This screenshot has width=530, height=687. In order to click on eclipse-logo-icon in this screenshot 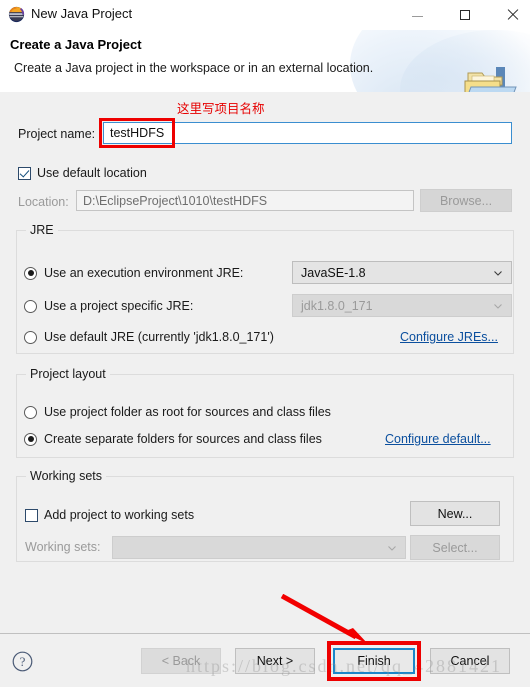, I will do `click(16, 14)`.